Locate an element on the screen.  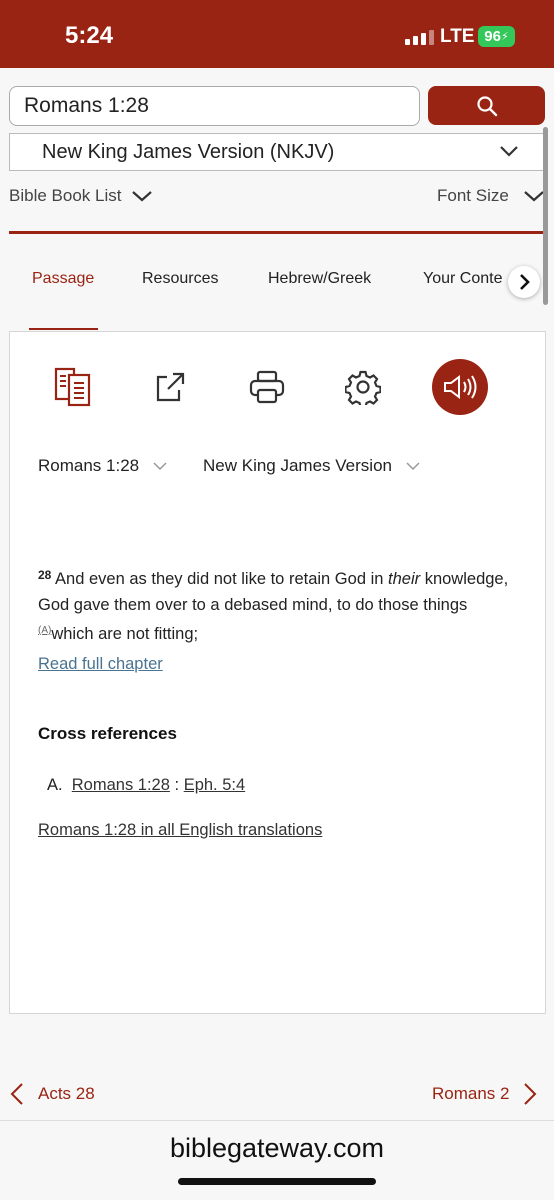
previous-chapter-link: Acts 28 is located at coordinates (52, 1094).